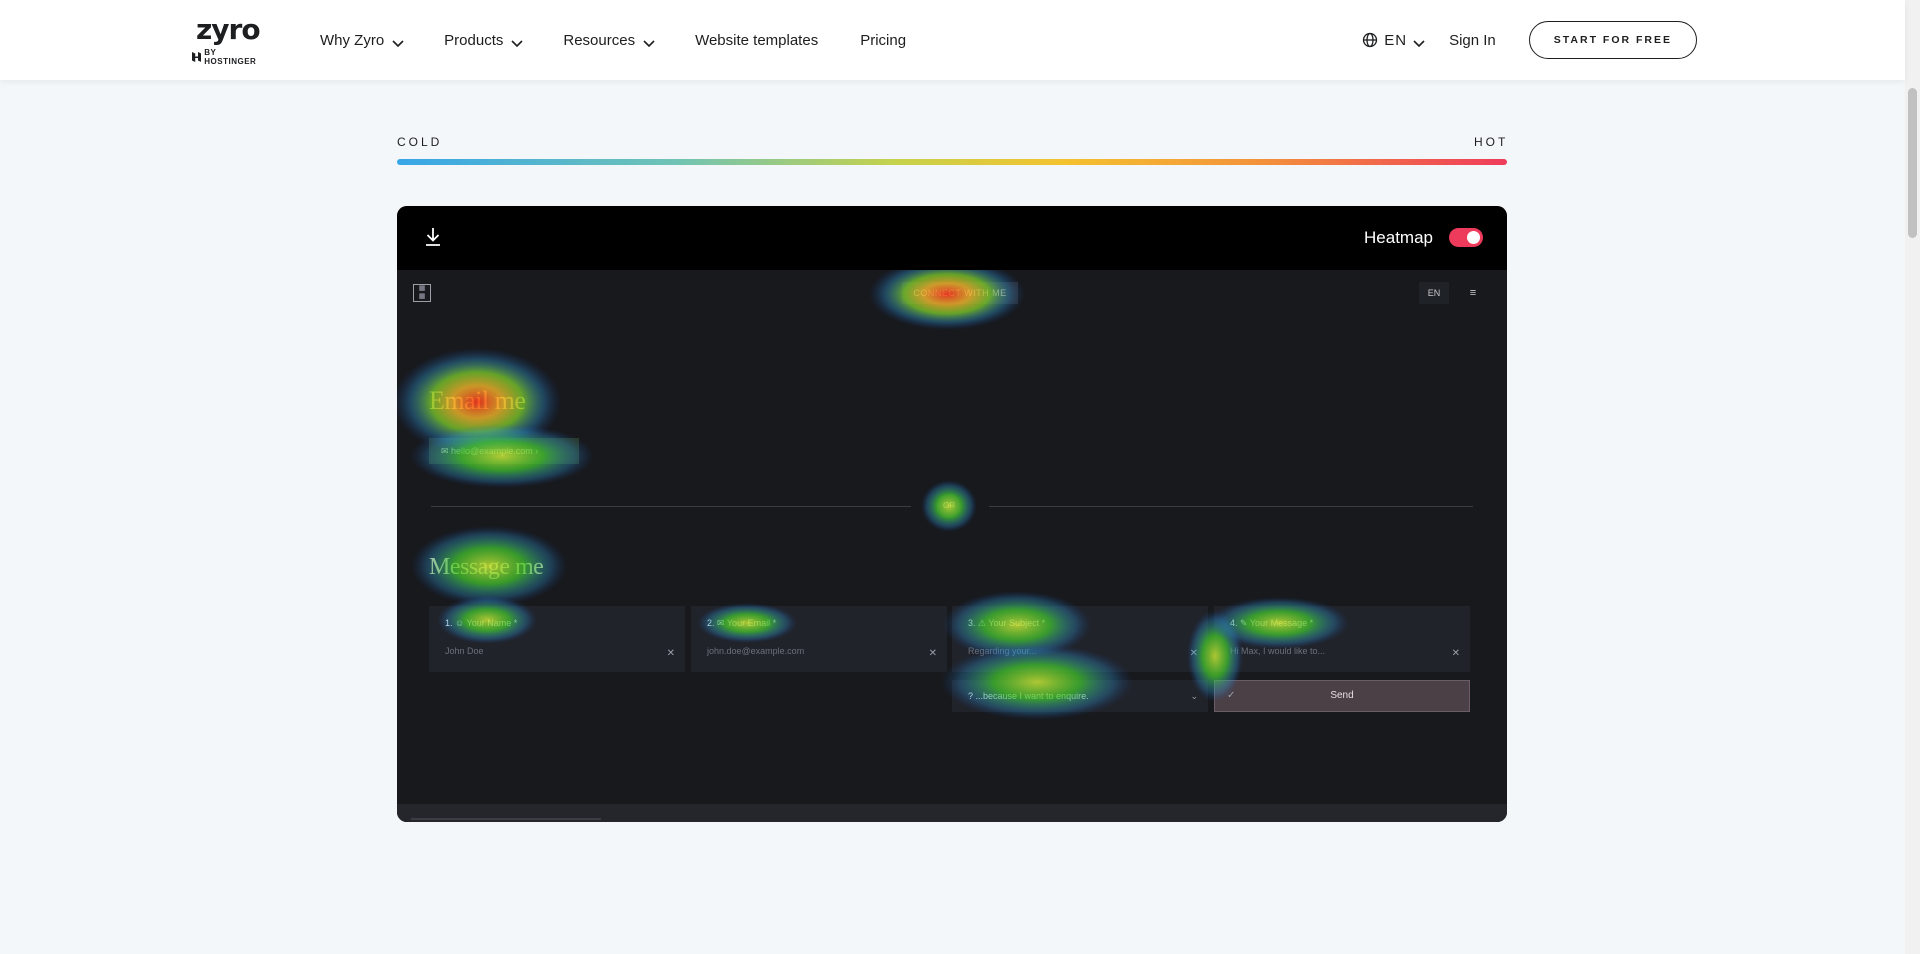  What do you see at coordinates (1194, 696) in the screenshot?
I see `chevron-down-icon: ⌄` at bounding box center [1194, 696].